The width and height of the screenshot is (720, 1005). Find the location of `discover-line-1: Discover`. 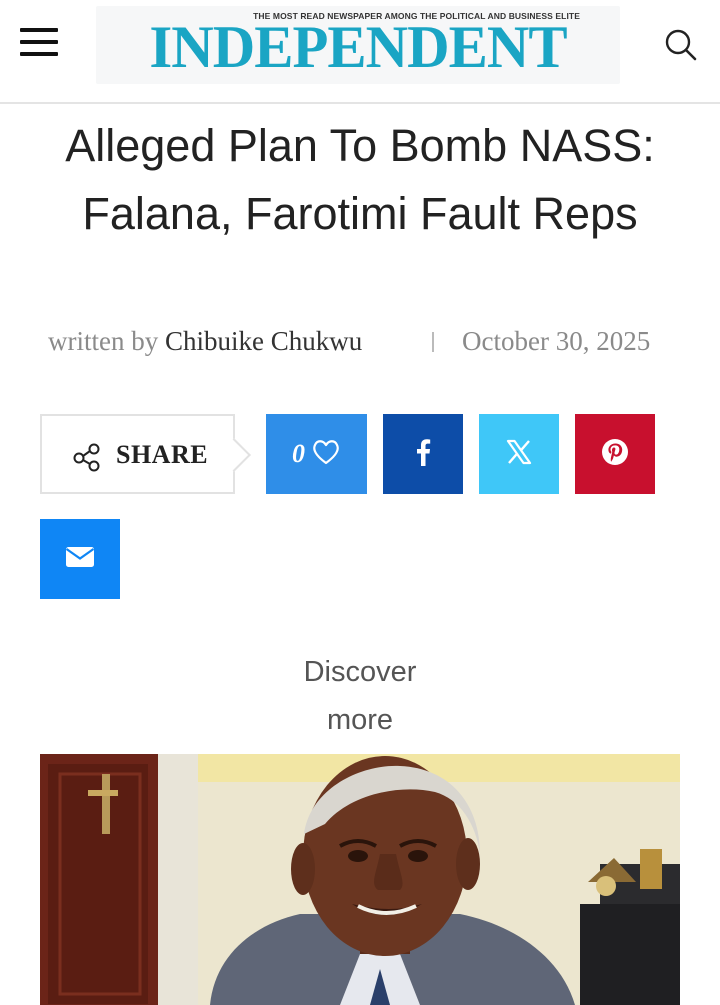

discover-line-1: Discover is located at coordinates (360, 672).